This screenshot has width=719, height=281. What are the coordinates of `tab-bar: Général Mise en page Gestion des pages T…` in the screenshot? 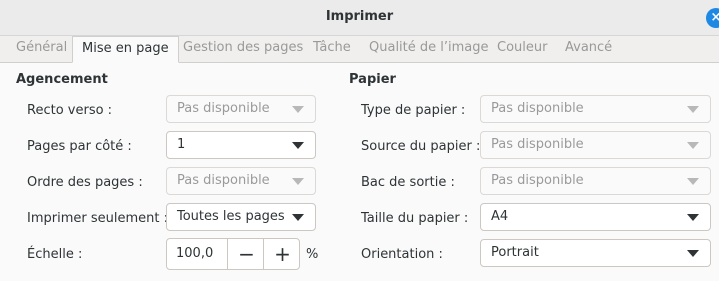 It's located at (359, 49).